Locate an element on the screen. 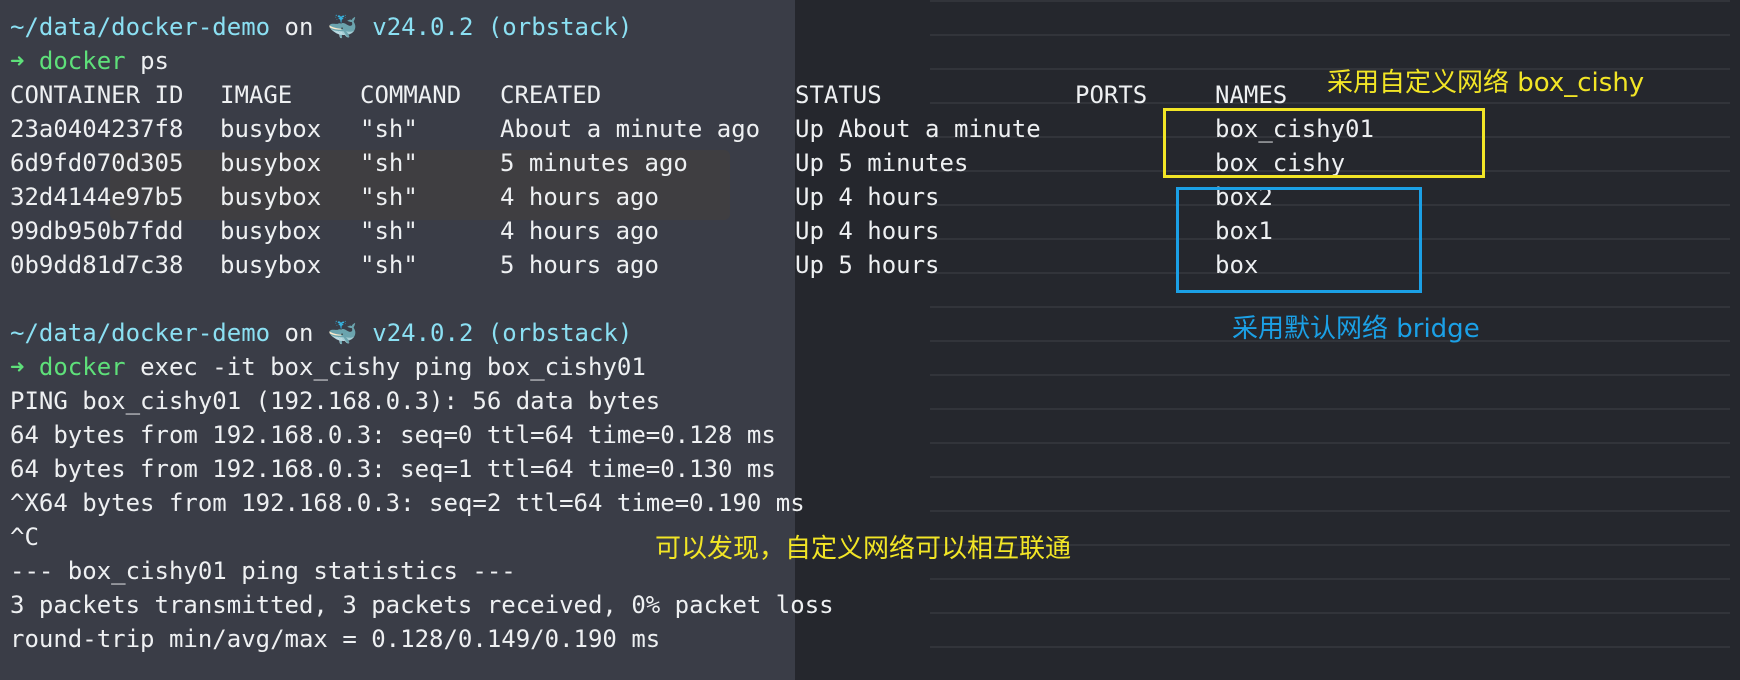 This screenshot has height=680, width=1740. cell-container-id: 99db950b7fdd is located at coordinates (97, 231).